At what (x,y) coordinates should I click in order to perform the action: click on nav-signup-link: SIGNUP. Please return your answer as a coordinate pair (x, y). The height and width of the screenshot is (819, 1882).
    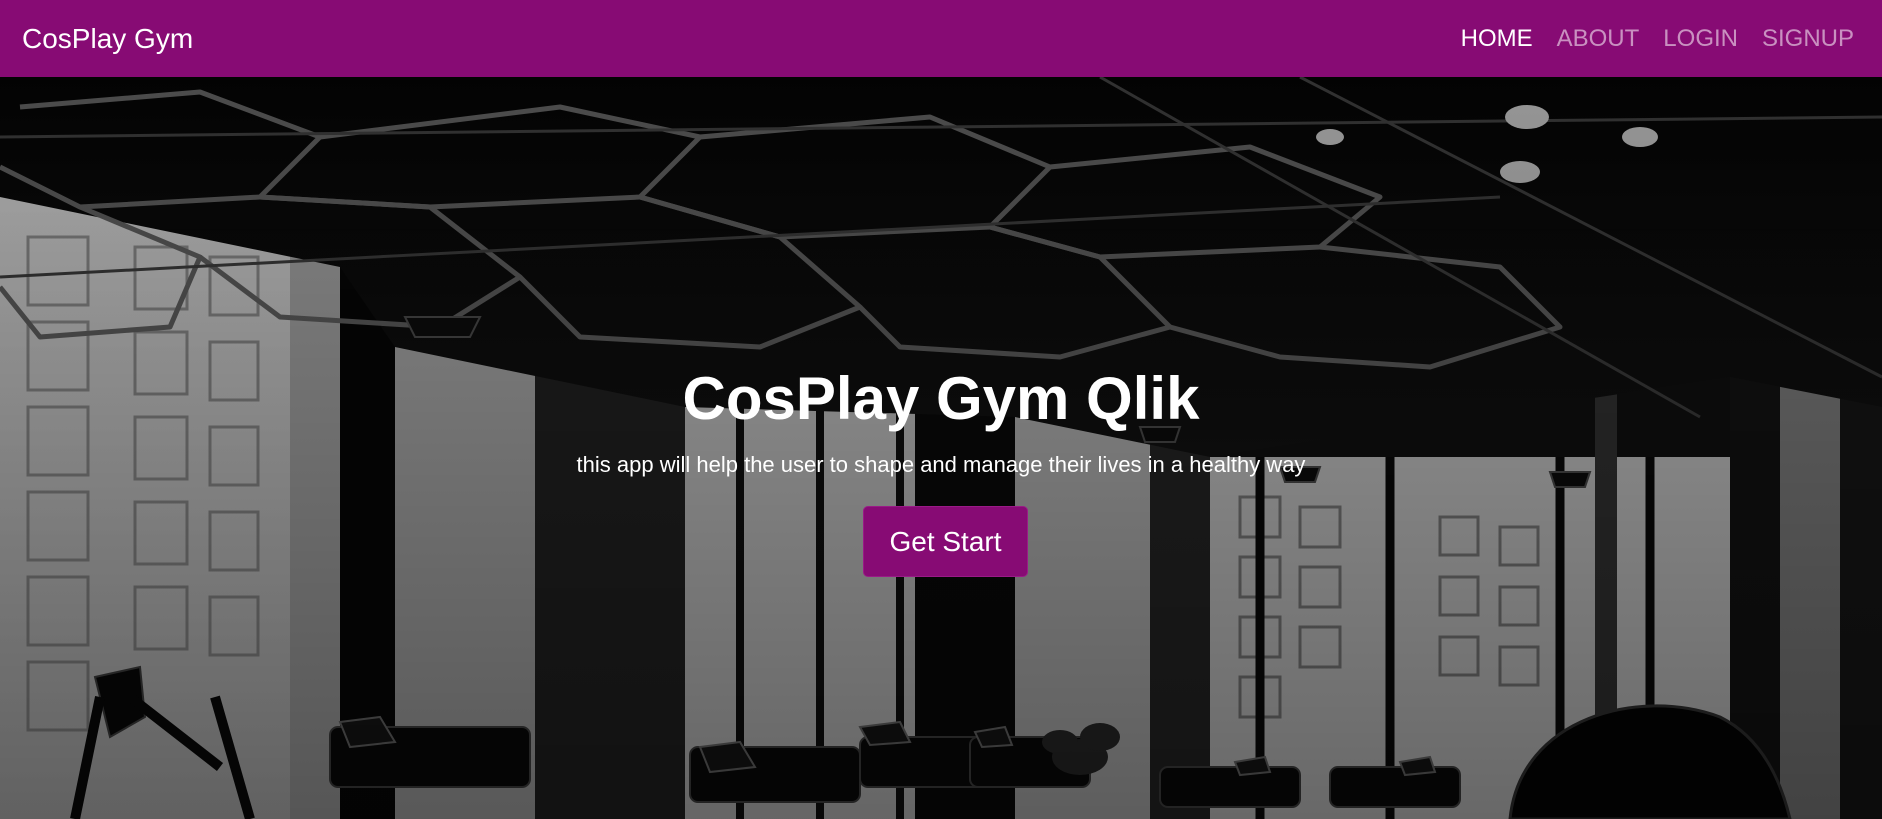
    Looking at the image, I should click on (1808, 39).